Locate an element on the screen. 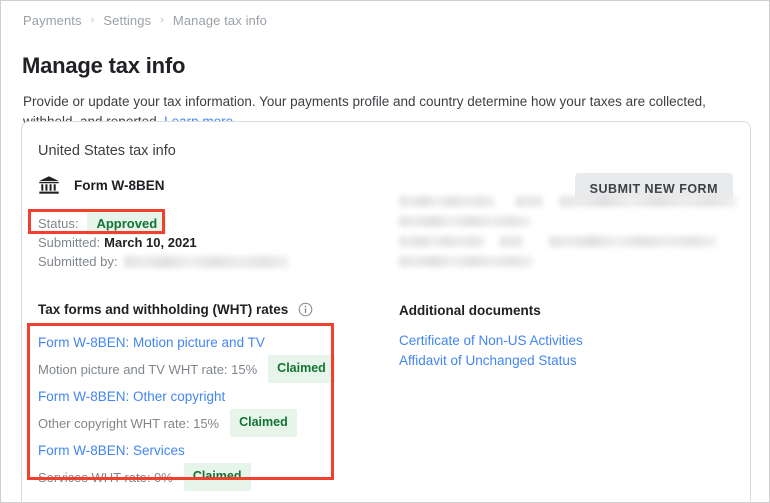 Image resolution: width=770 pixels, height=503 pixels. submitted-value: March 10, 2021 is located at coordinates (150, 242).